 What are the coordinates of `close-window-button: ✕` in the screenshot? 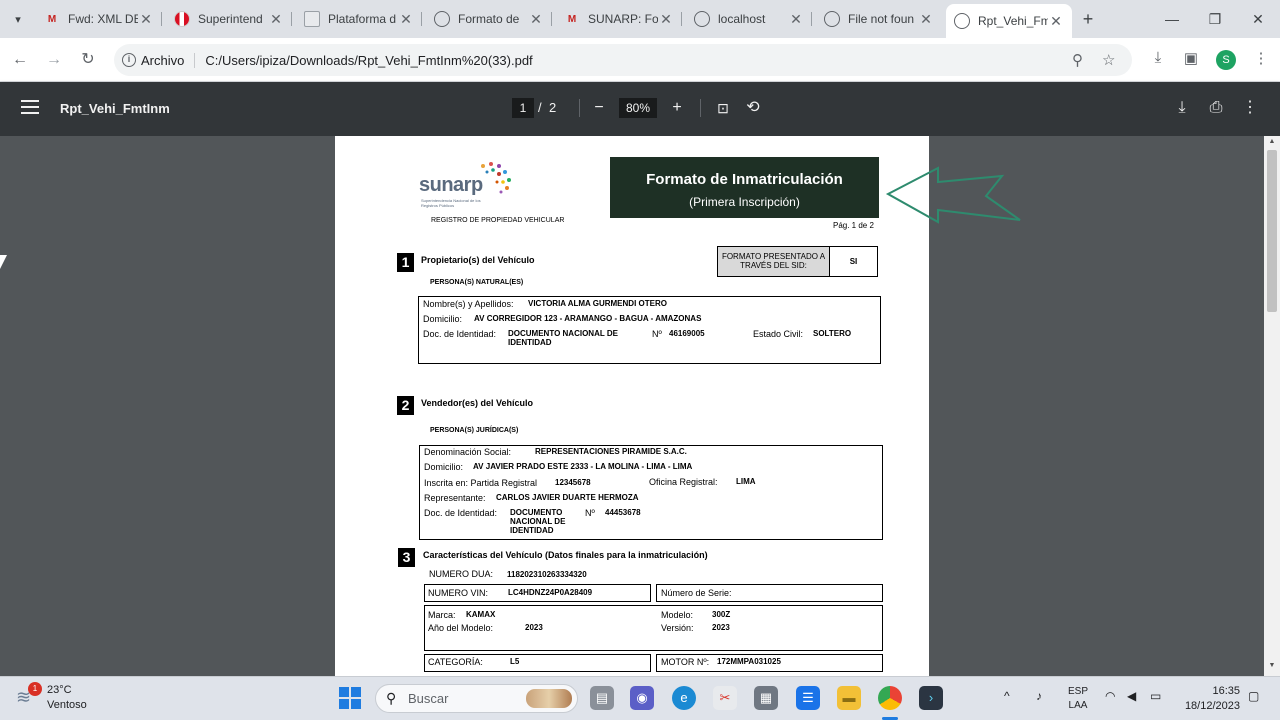 It's located at (1258, 19).